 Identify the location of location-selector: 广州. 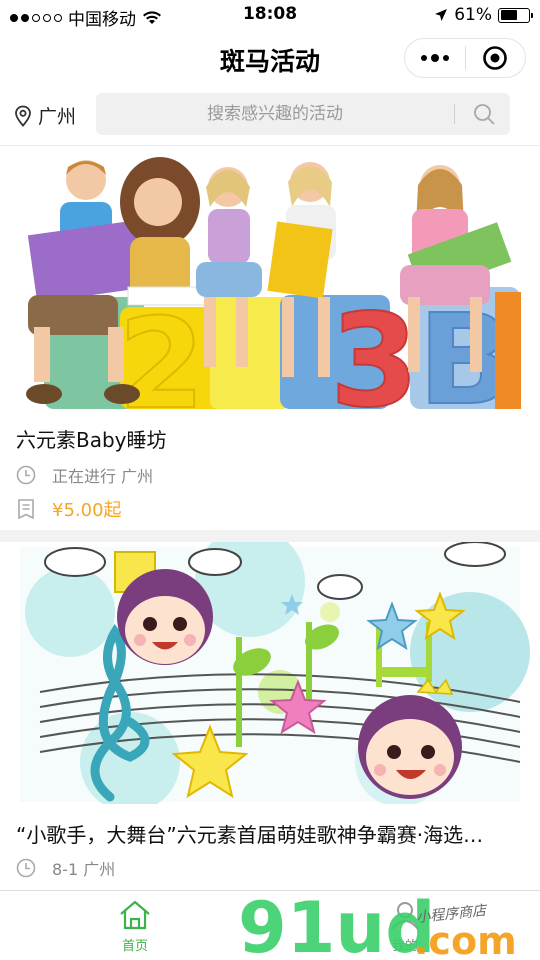
(45, 115).